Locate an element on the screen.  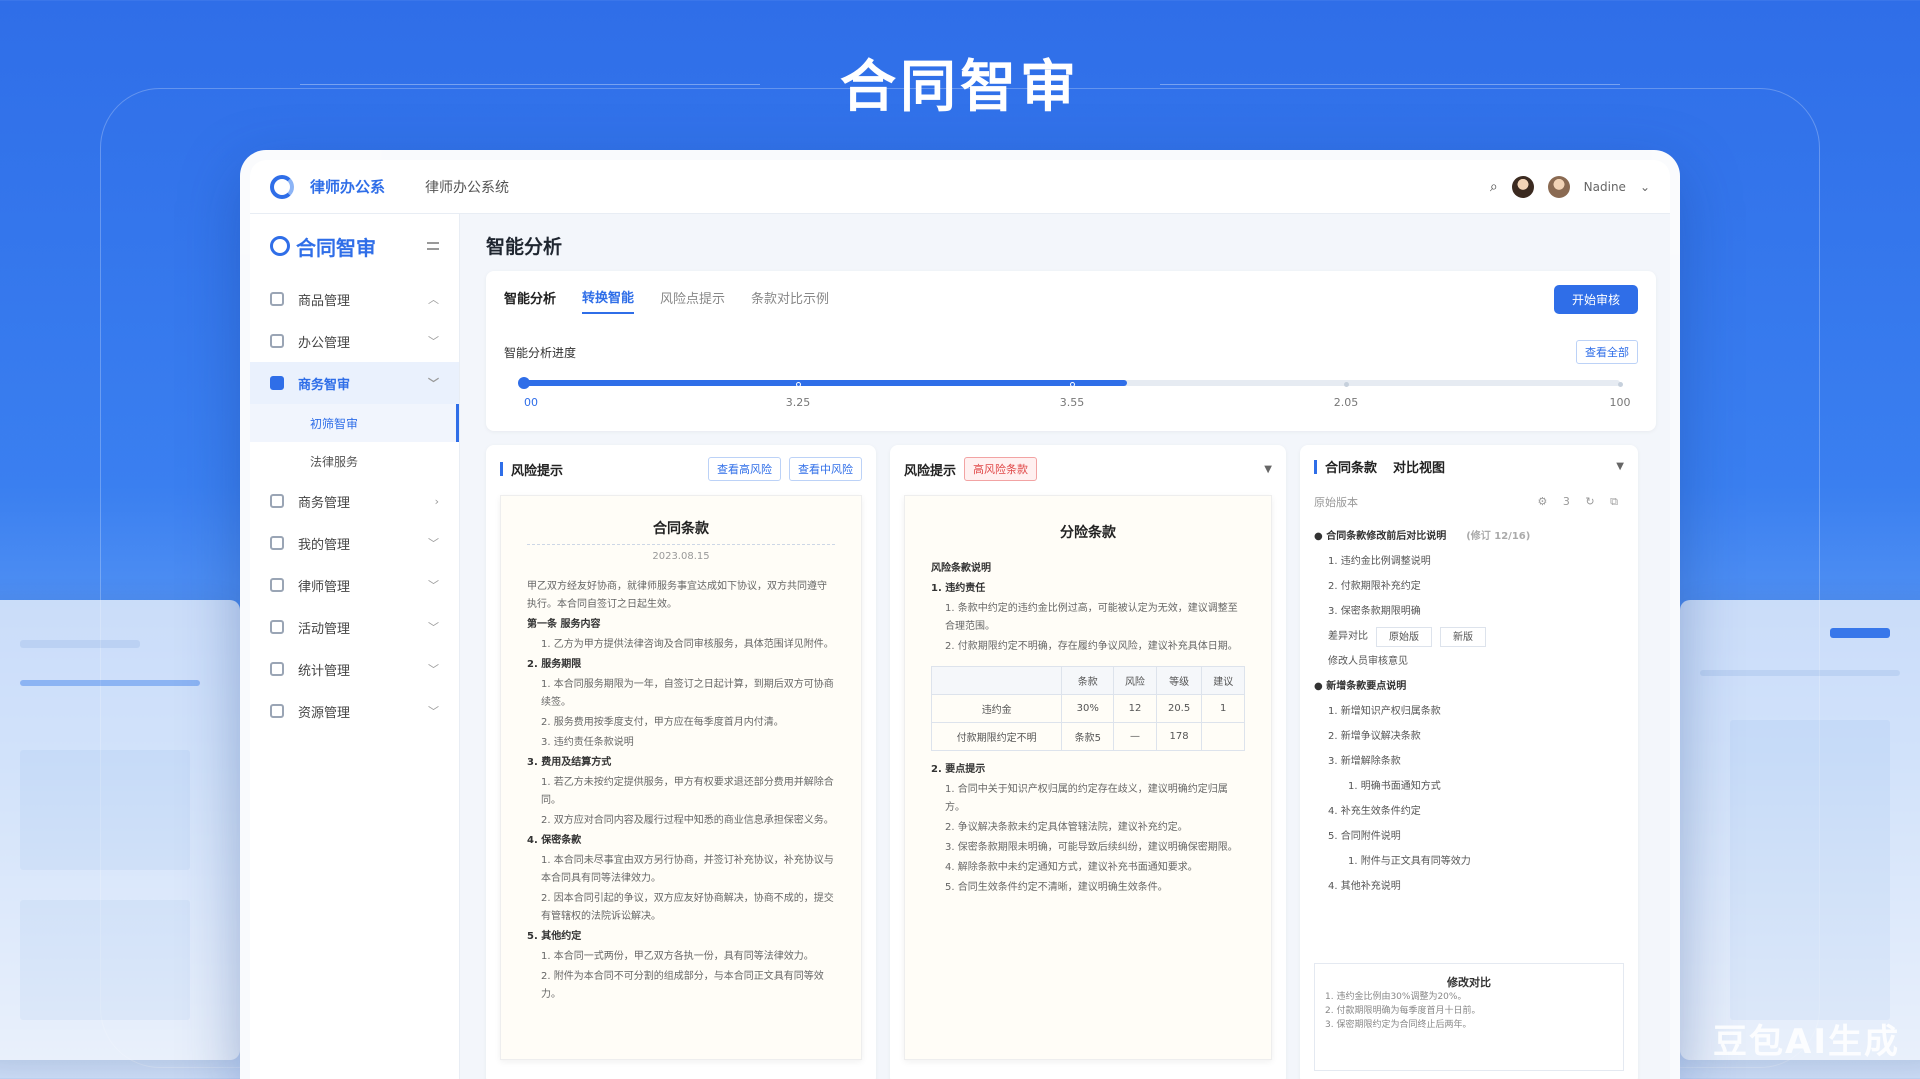
doc-heading: 4. 保密条款 is located at coordinates (554, 840).